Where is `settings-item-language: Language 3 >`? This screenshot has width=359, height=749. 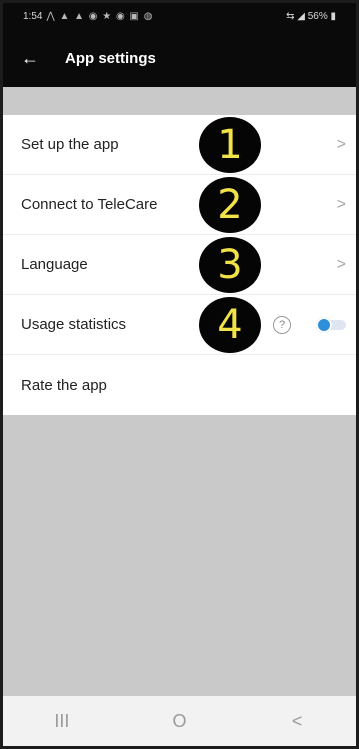
settings-item-language: Language 3 > is located at coordinates (179, 265).